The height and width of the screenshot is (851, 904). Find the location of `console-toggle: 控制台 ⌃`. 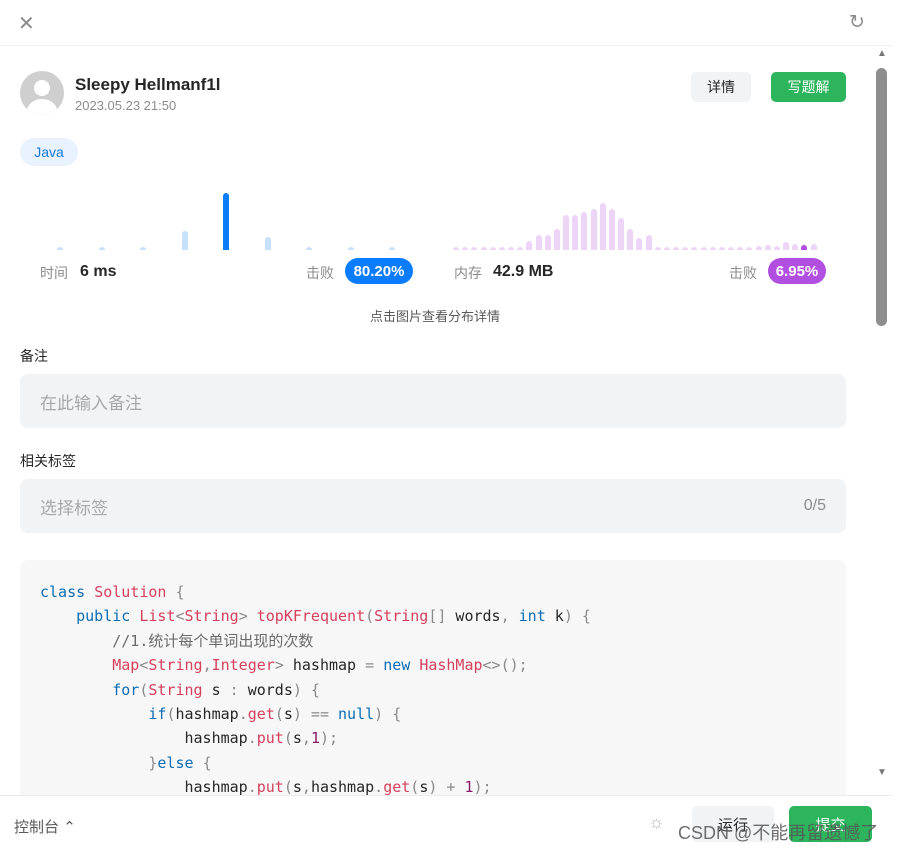

console-toggle: 控制台 ⌃ is located at coordinates (45, 826).